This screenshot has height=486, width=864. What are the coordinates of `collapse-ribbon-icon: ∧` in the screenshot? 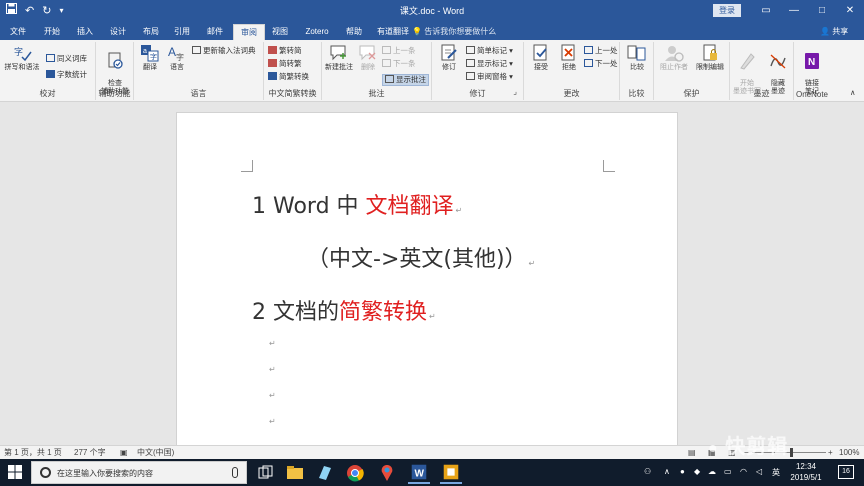 It's located at (853, 93).